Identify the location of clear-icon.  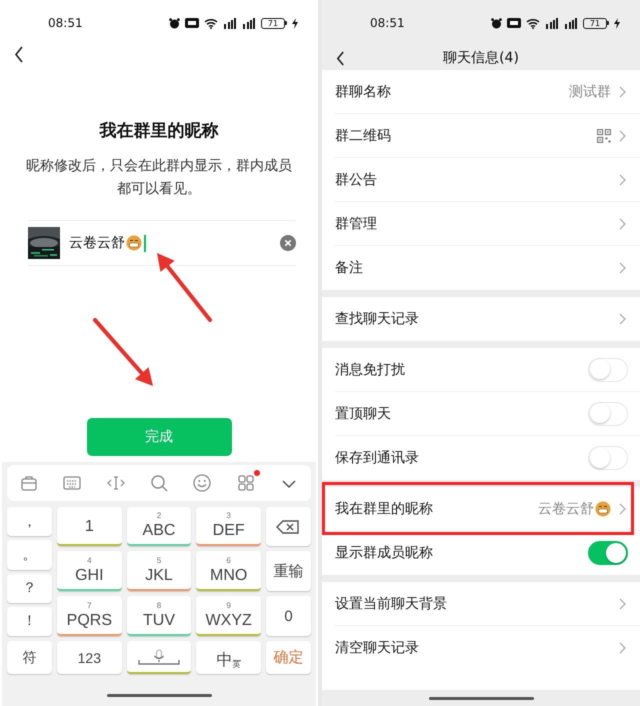
(288, 243).